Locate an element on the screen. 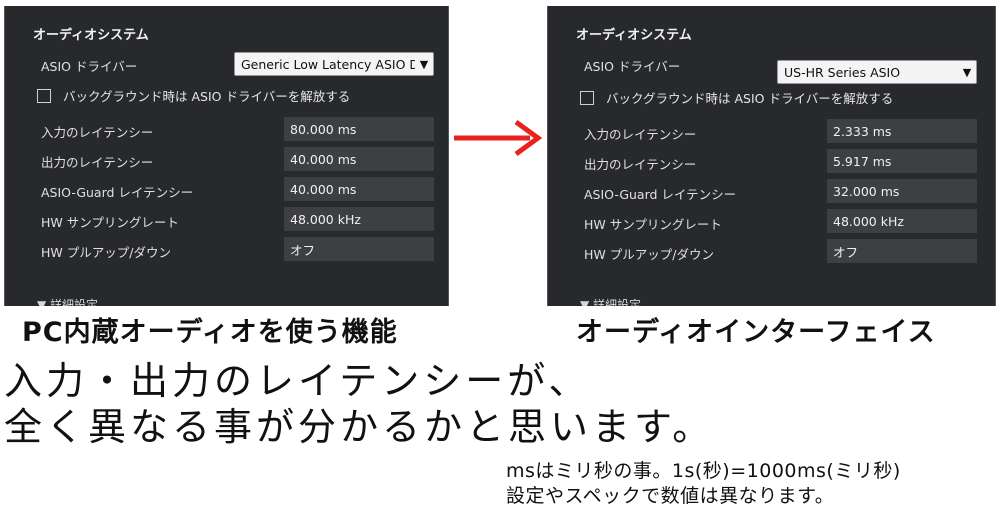 This screenshot has height=510, width=1000. note-line-1: msはミリ秒の事。1s(秒)=1000ms(ミリ秒) is located at coordinates (703, 471).